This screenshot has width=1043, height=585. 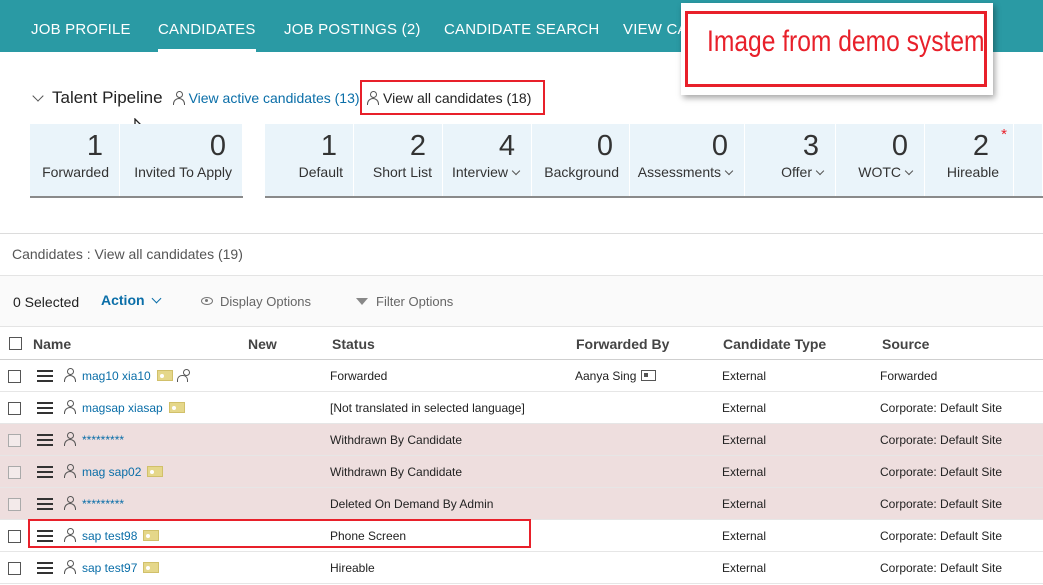 I want to click on candidate-name: mag sap02, so click(x=112, y=472).